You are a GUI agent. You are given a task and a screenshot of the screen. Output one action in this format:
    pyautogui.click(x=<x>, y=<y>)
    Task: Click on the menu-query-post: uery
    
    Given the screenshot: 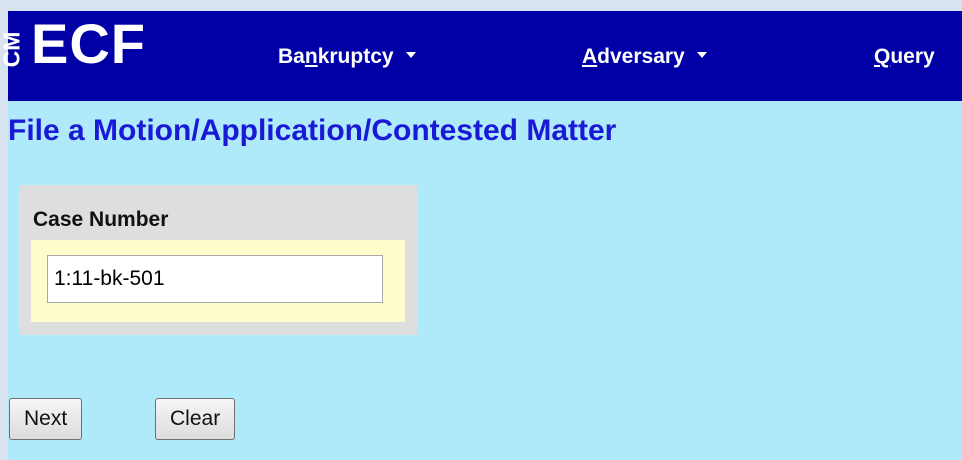 What is the action you would take?
    pyautogui.click(x=912, y=56)
    